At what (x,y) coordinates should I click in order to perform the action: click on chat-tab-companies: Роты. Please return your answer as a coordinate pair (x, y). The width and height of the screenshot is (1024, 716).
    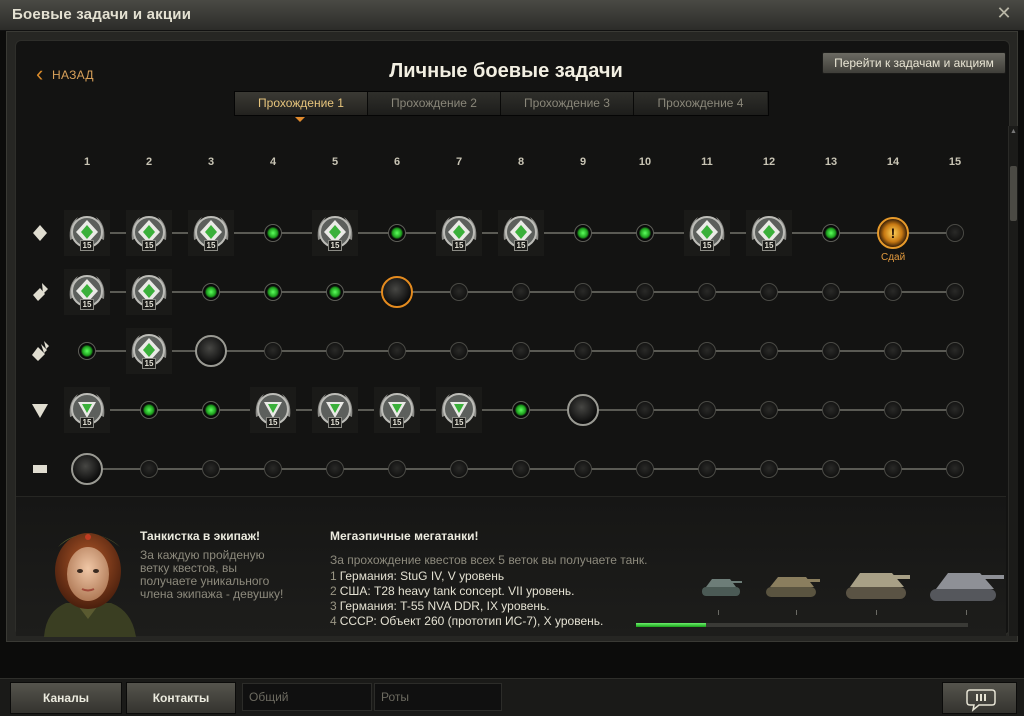
    Looking at the image, I should click on (438, 697).